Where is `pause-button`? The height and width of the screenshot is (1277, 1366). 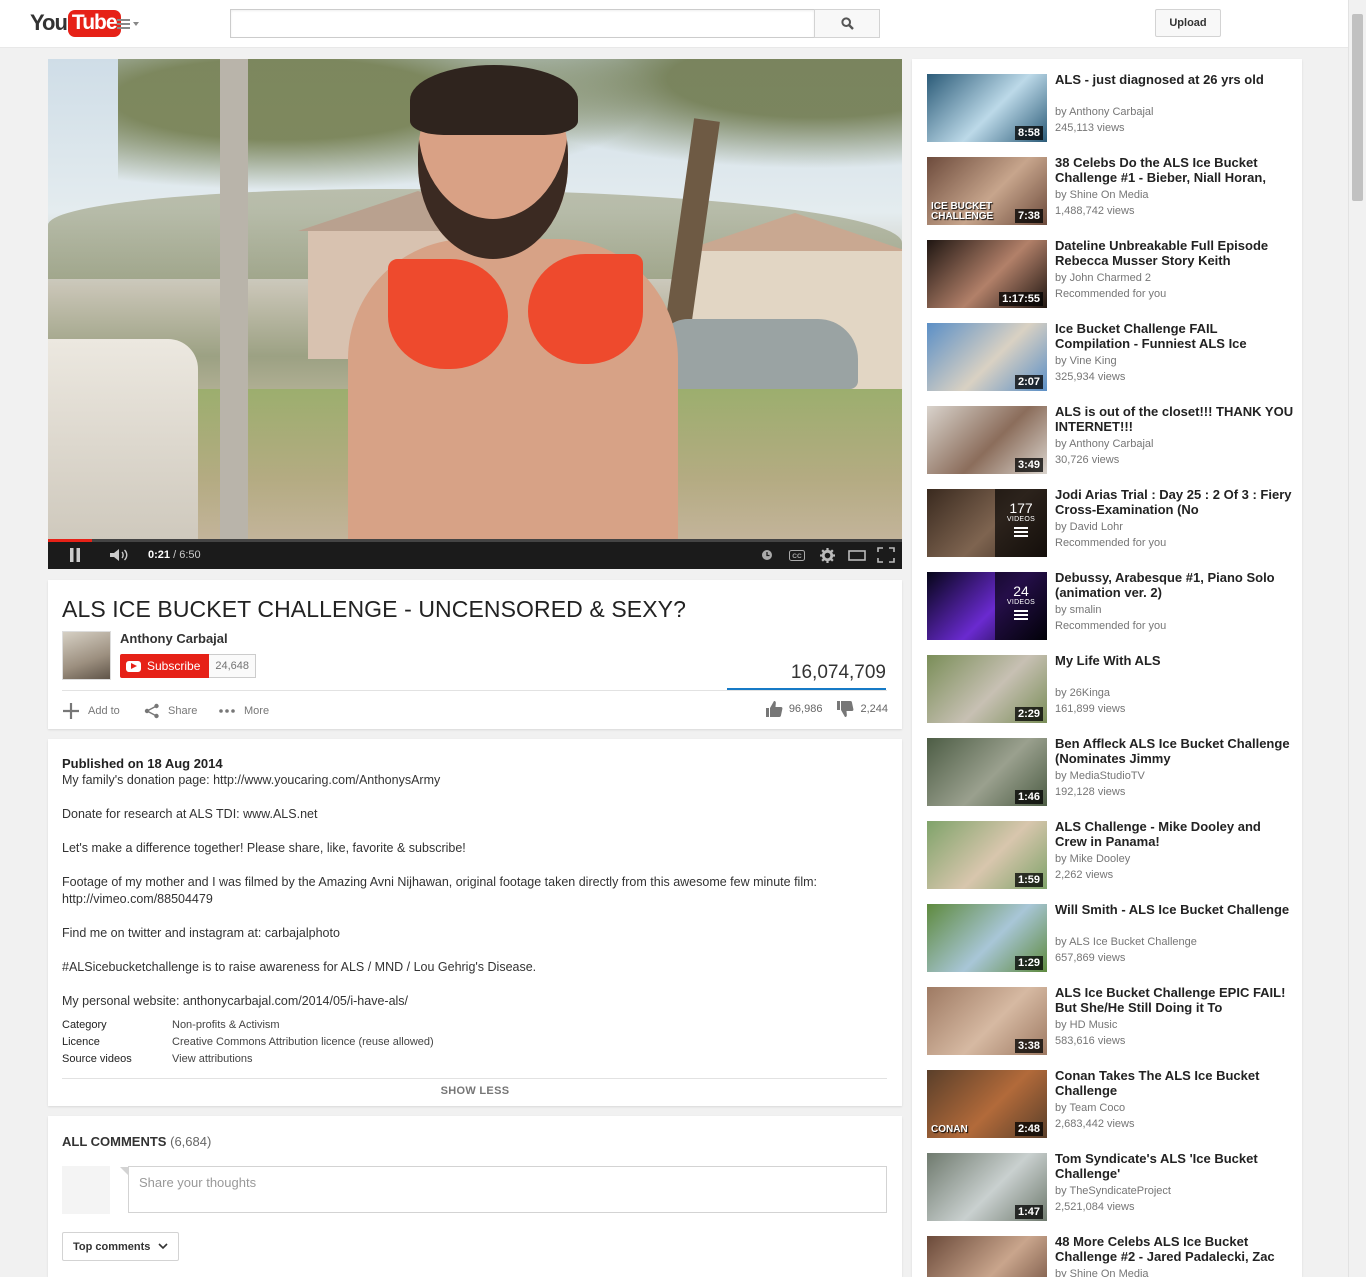
pause-button is located at coordinates (75, 555).